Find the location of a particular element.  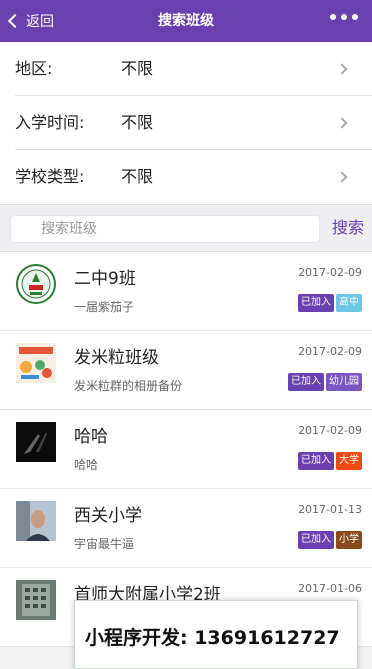

filter-enroll-time: 入学时间: 不限 is located at coordinates (193, 123).